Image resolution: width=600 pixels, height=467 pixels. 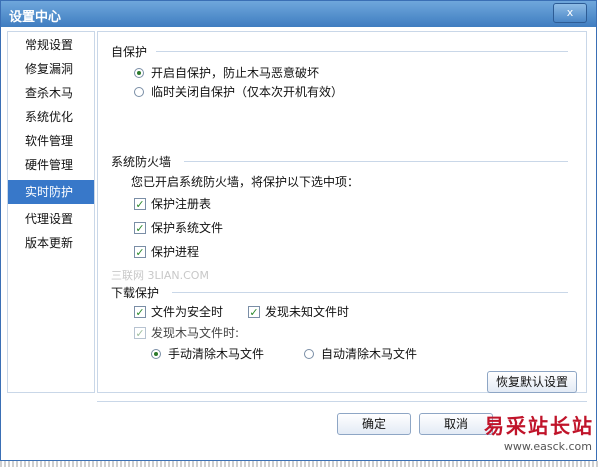 What do you see at coordinates (35, 17) in the screenshot?
I see `window-title: 设置中心` at bounding box center [35, 17].